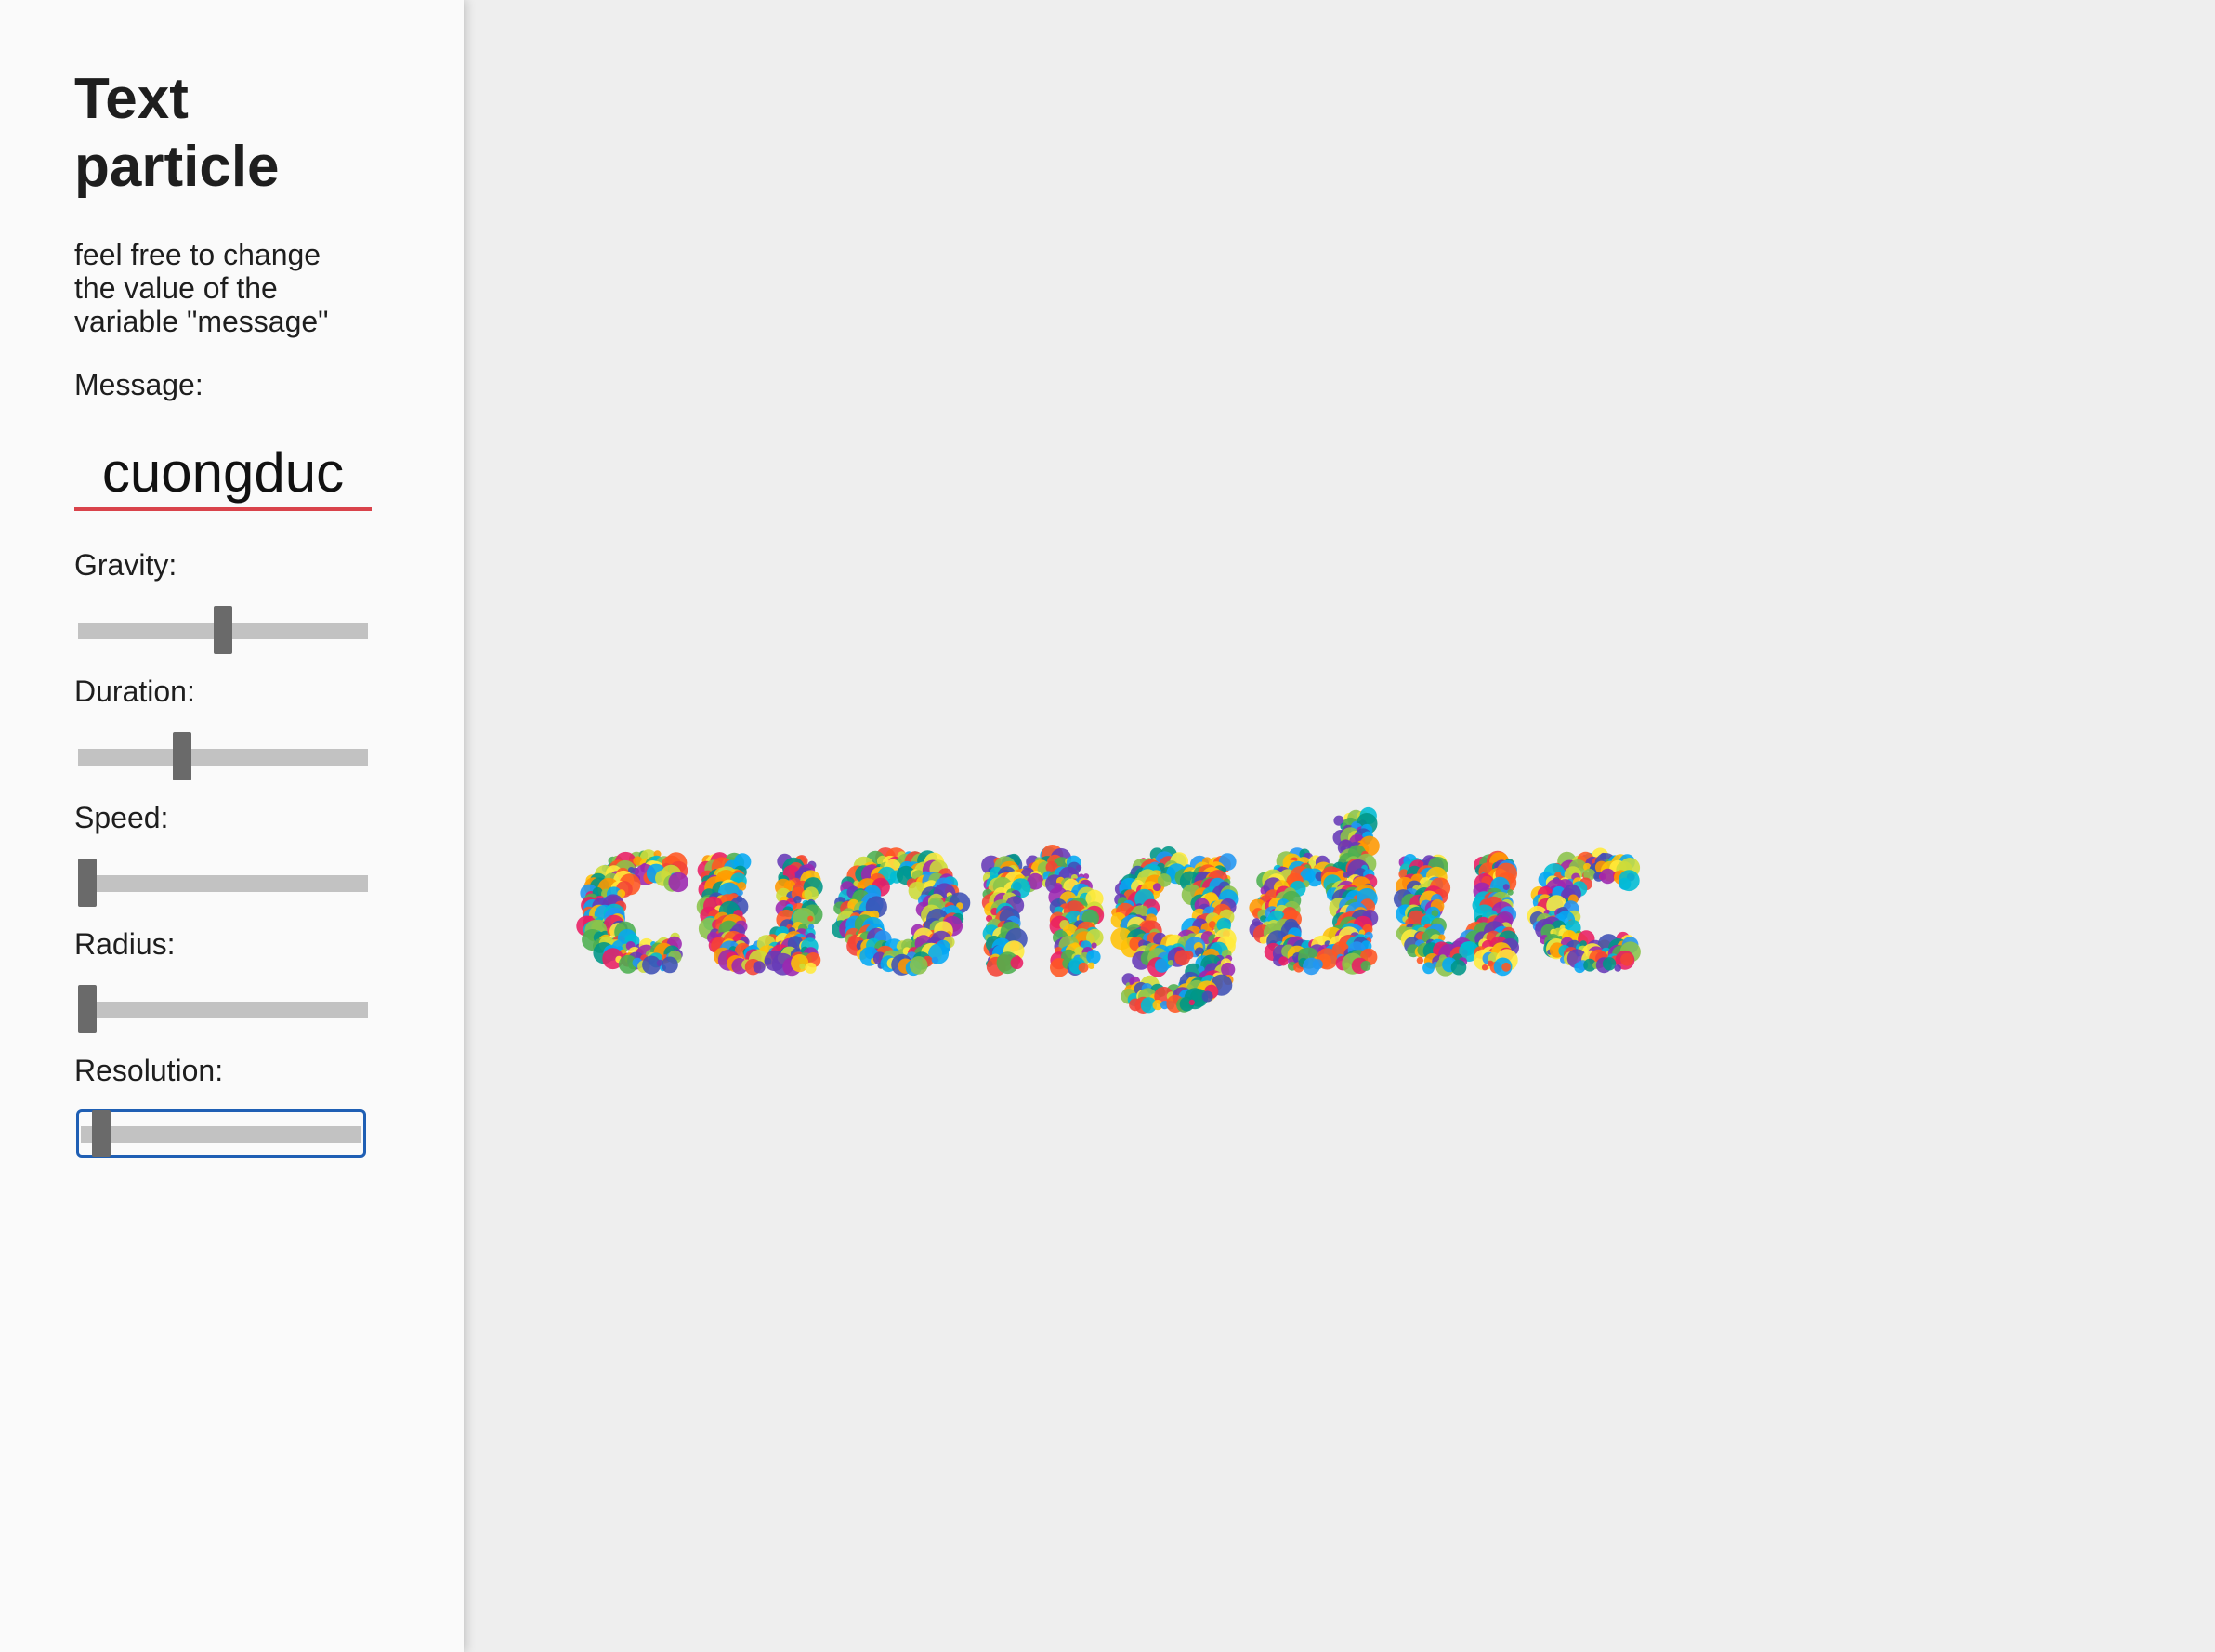 The width and height of the screenshot is (2215, 1652). What do you see at coordinates (125, 944) in the screenshot?
I see `radius-label: Radius:` at bounding box center [125, 944].